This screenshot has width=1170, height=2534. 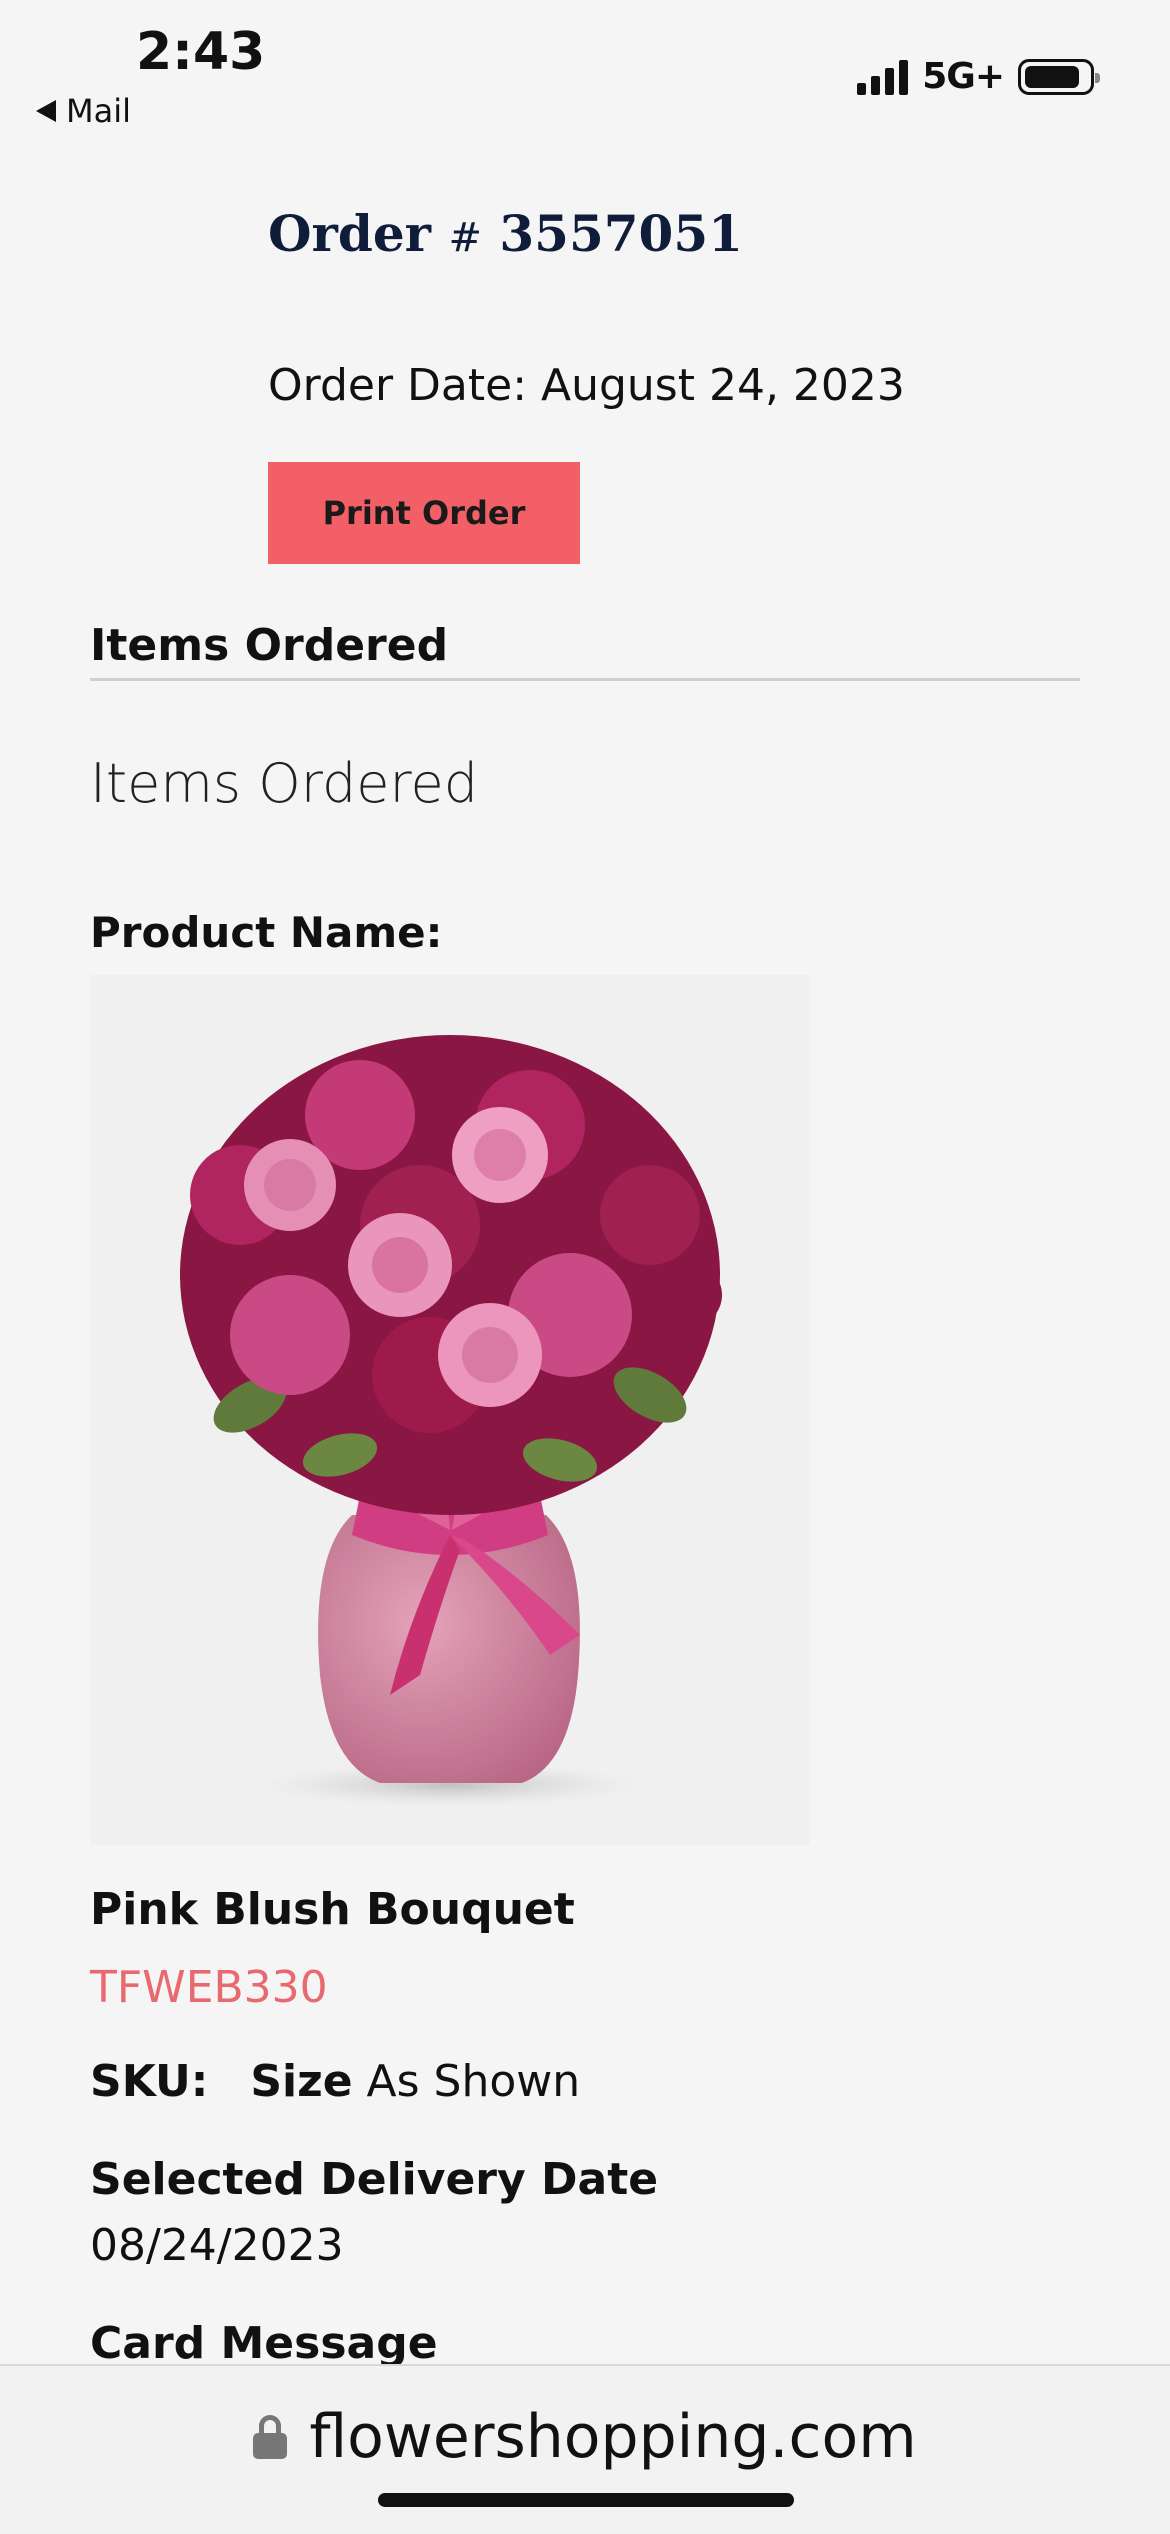 What do you see at coordinates (613, 2437) in the screenshot?
I see `url-text: flowershopping.com` at bounding box center [613, 2437].